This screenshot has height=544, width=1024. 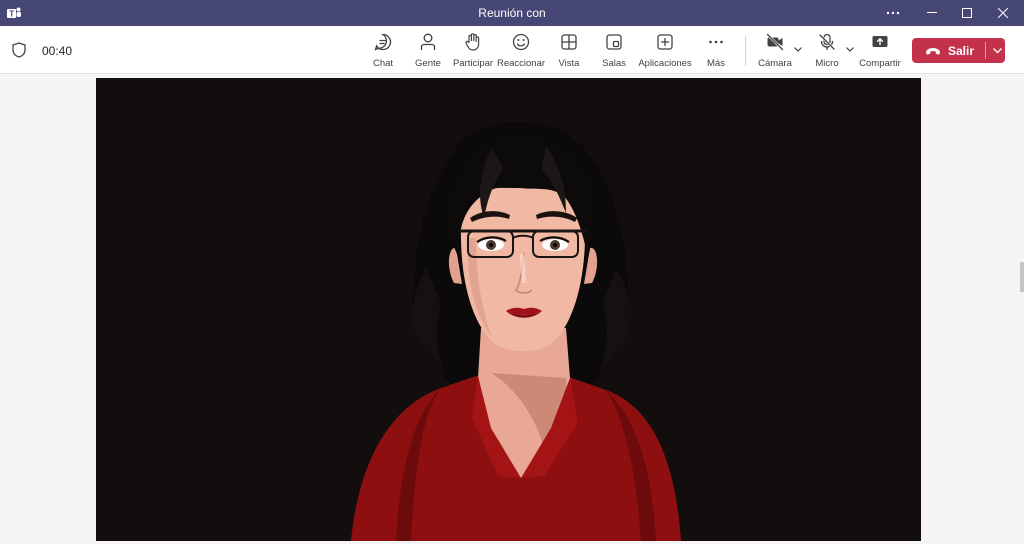 What do you see at coordinates (428, 63) in the screenshot?
I see `people-label: Gente` at bounding box center [428, 63].